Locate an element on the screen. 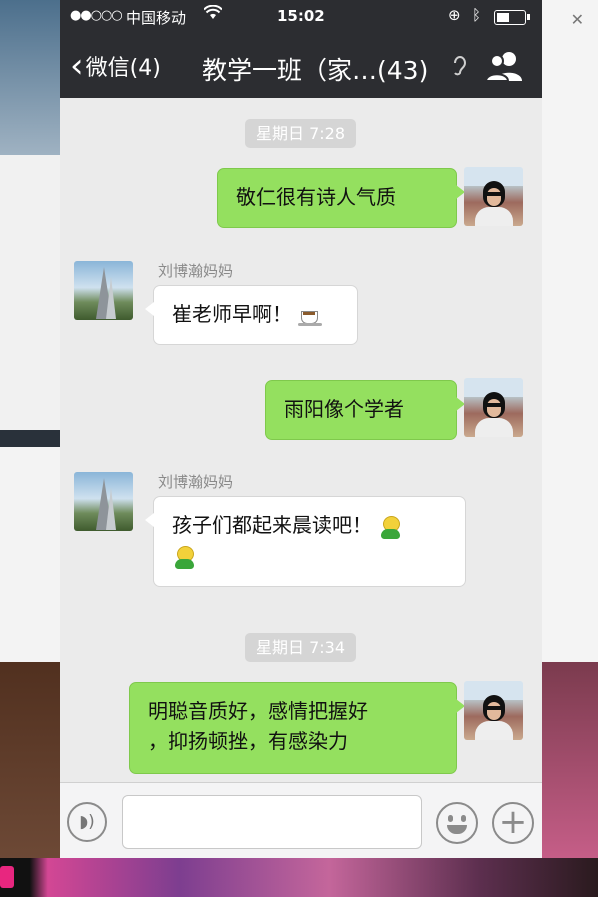  emoji-button is located at coordinates (457, 823).